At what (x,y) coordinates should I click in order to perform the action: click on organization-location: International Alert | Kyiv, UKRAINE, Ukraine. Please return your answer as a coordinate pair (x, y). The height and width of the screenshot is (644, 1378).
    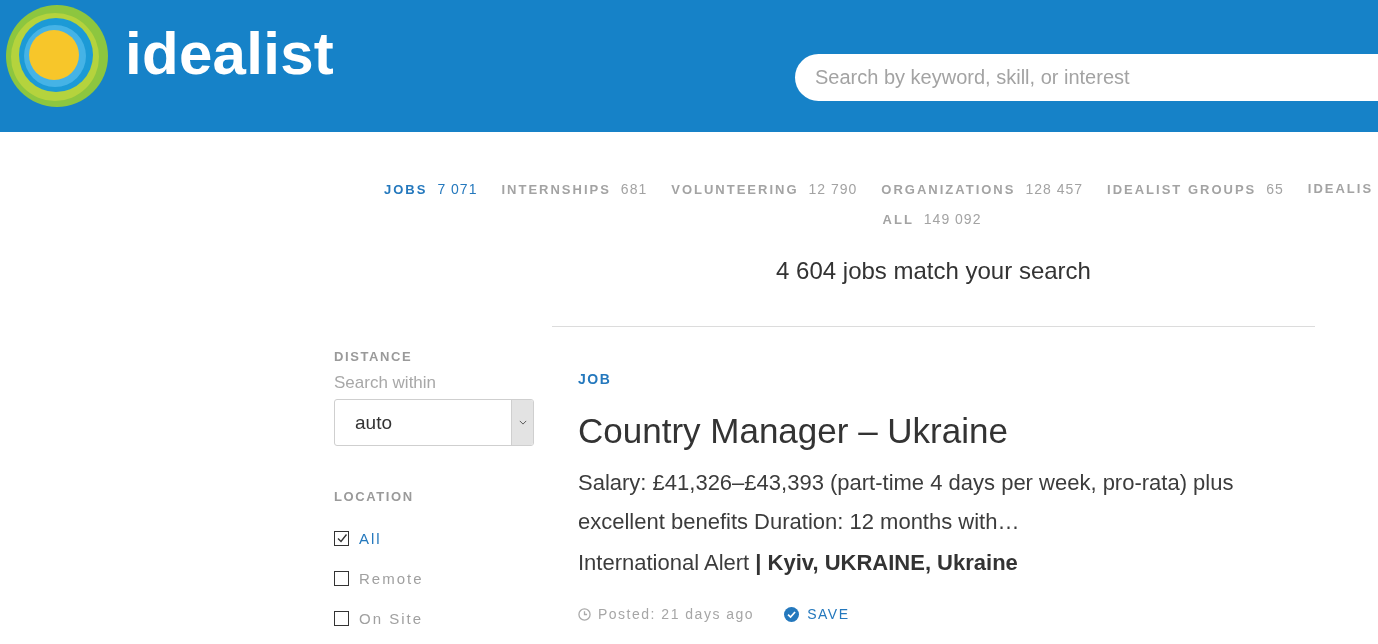
    Looking at the image, I should click on (798, 563).